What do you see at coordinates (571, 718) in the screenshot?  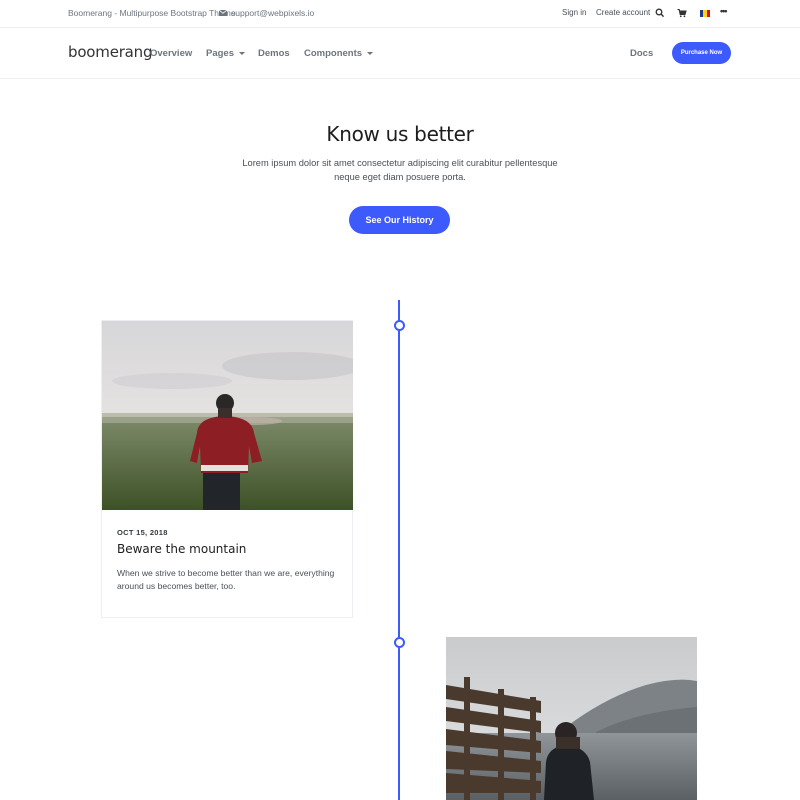 I see `timeline-image-man-by-lake` at bounding box center [571, 718].